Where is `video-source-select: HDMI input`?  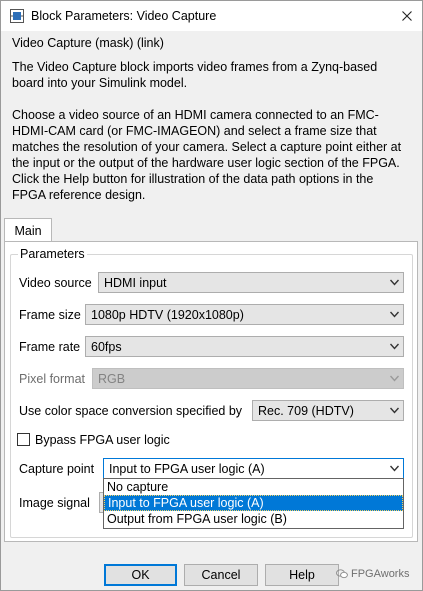 video-source-select: HDMI input is located at coordinates (251, 282).